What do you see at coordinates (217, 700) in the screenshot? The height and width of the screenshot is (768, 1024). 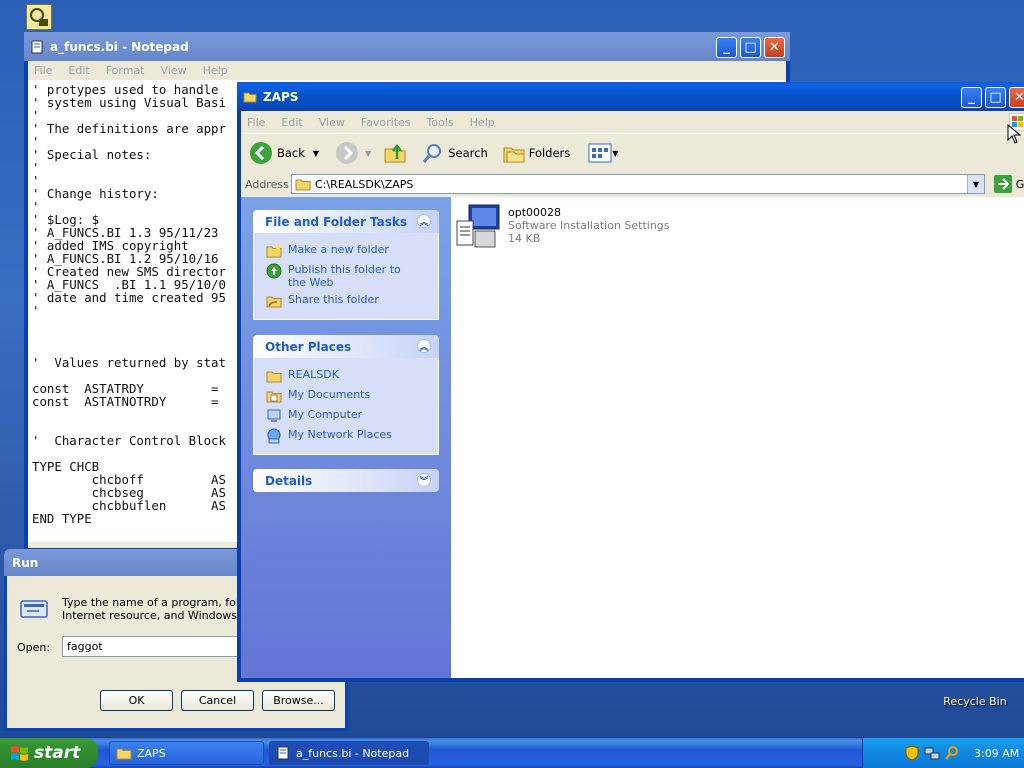 I see `run-cancel-button: Cancel` at bounding box center [217, 700].